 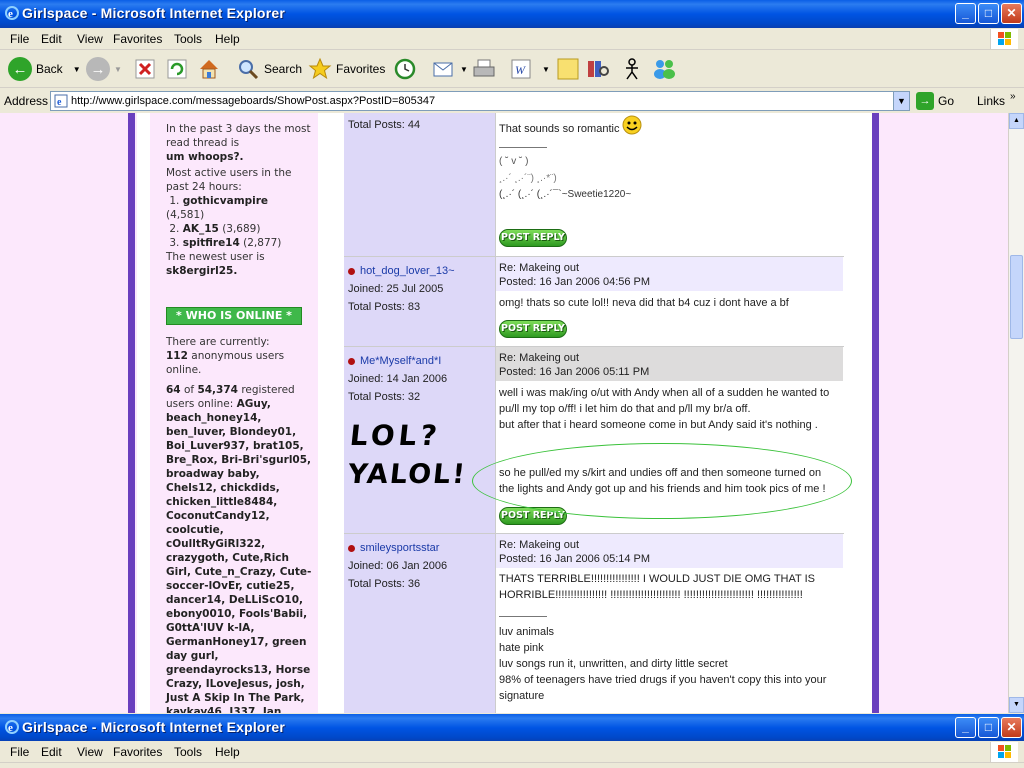 What do you see at coordinates (351, 361) in the screenshot?
I see `online-status-icon` at bounding box center [351, 361].